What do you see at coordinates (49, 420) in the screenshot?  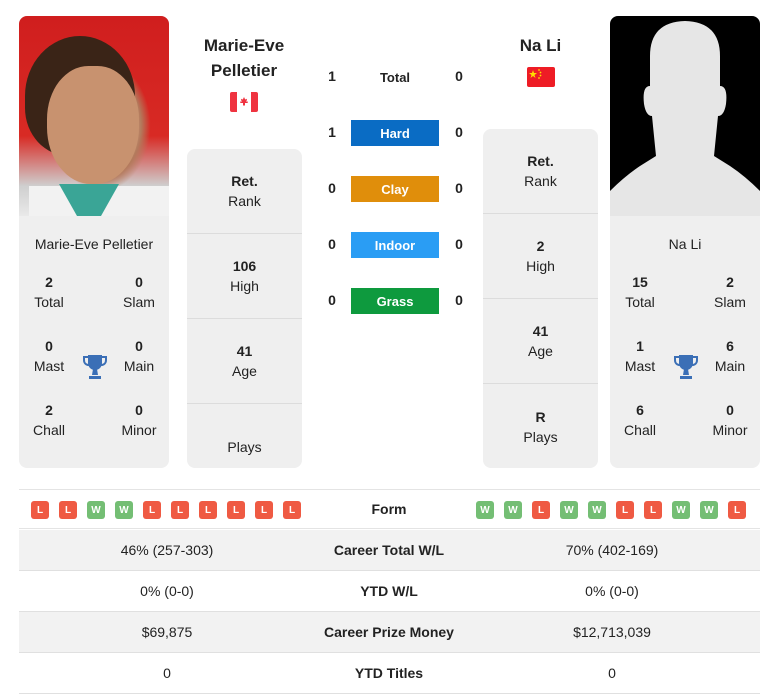 I see `titles-chall: 2 Chall` at bounding box center [49, 420].